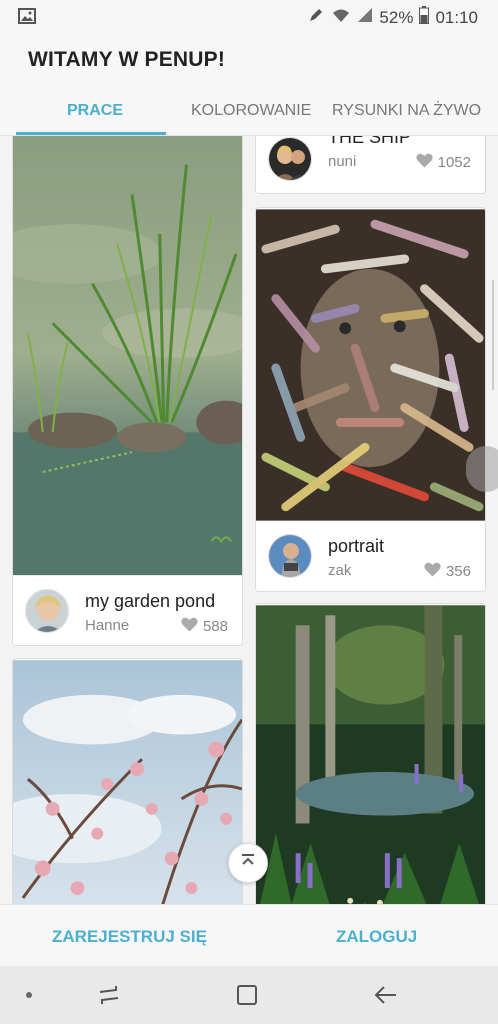  I want to click on artwork-meta: THE SHIP nuni 1052, so click(370, 164).